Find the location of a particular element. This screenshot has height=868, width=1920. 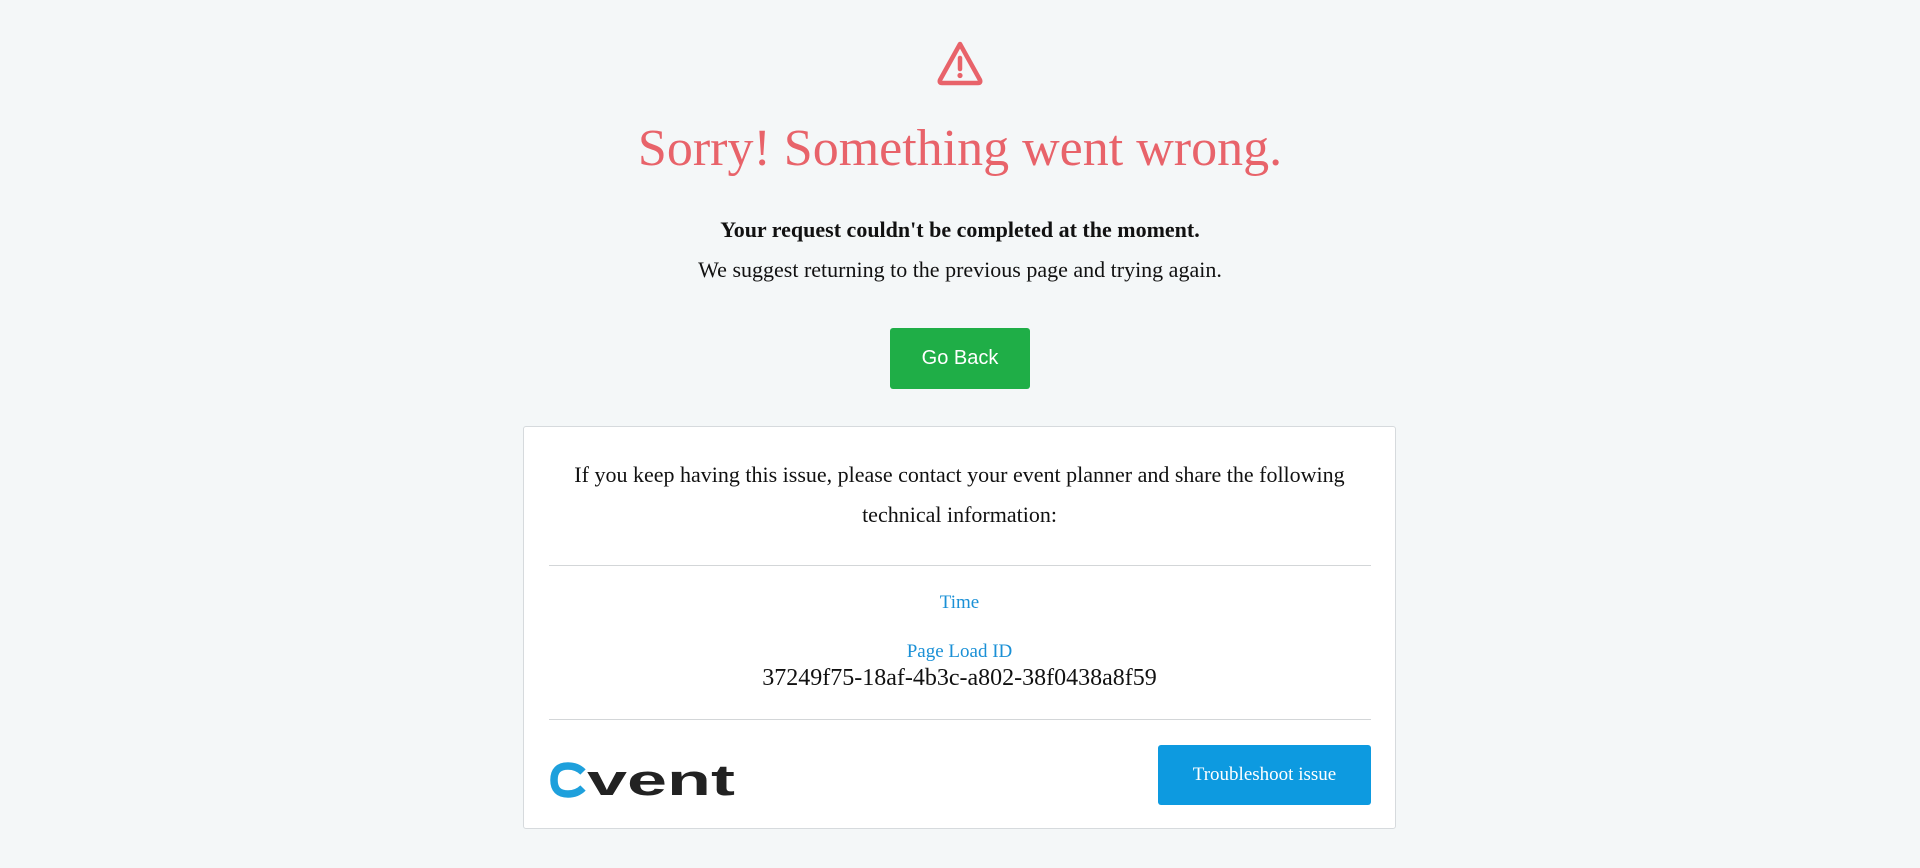

warning-triangle-icon is located at coordinates (960, 63).